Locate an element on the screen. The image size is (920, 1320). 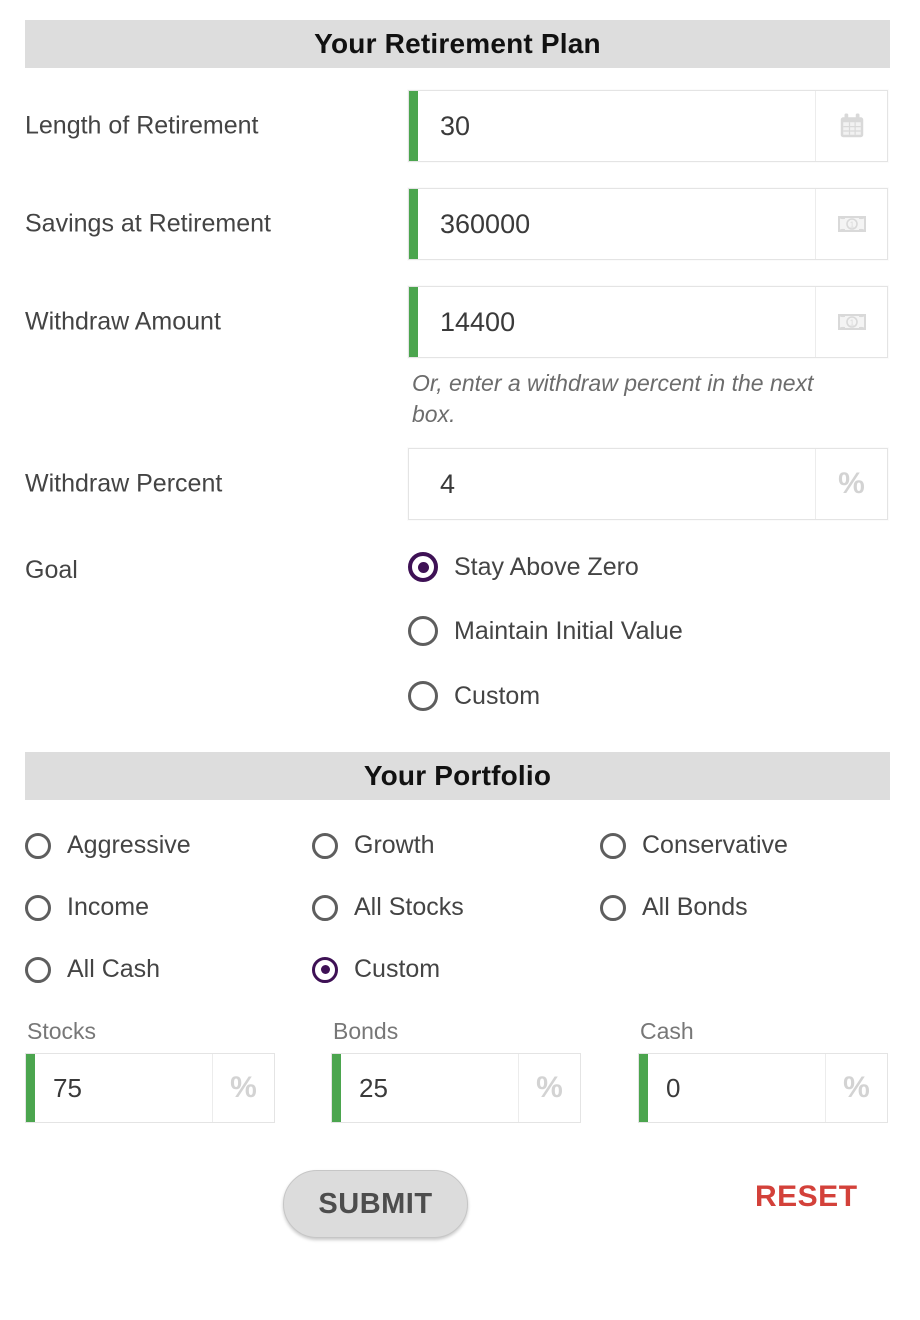
portfolio-header: Your Portfolio is located at coordinates (457, 776).